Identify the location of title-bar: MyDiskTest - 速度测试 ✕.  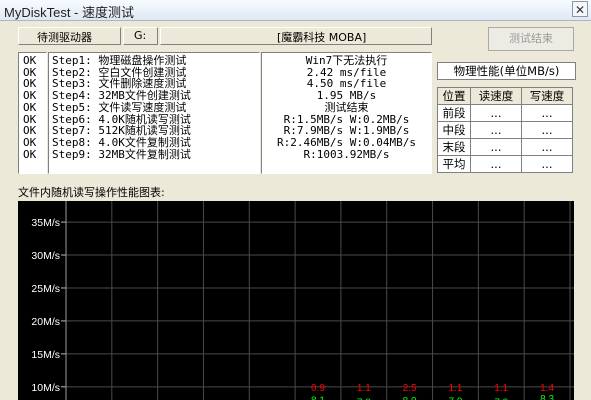
(295, 10).